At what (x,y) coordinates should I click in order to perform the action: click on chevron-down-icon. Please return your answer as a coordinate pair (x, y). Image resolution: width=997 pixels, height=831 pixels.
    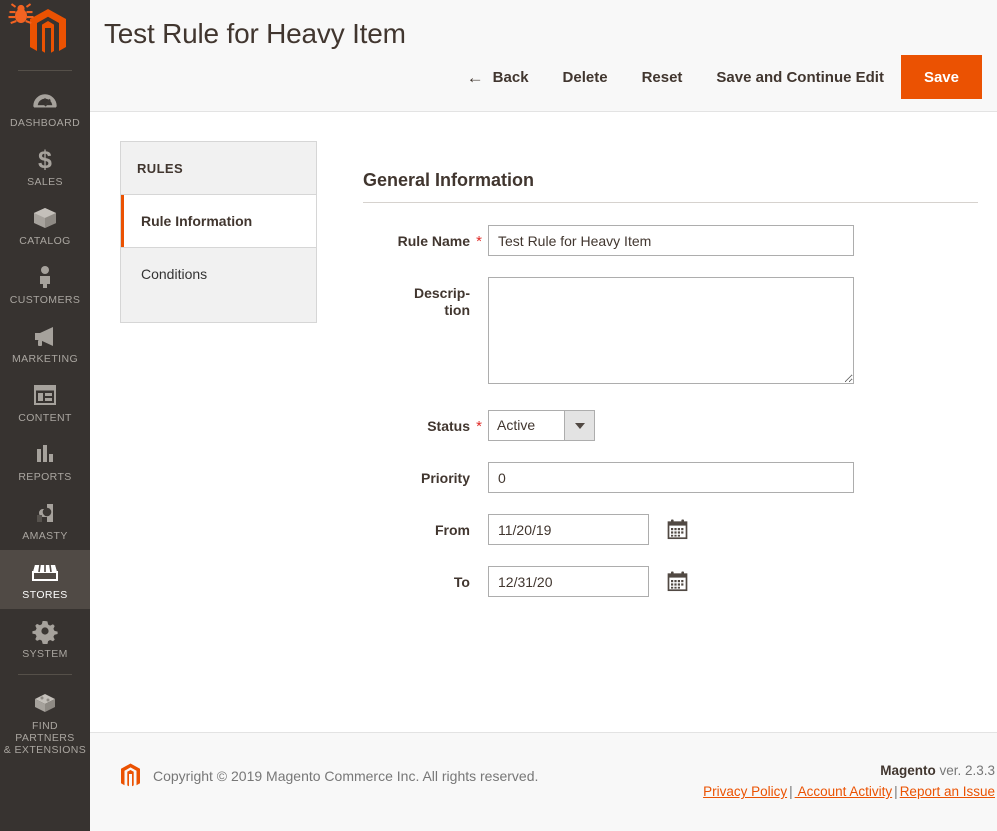
    Looking at the image, I should click on (579, 425).